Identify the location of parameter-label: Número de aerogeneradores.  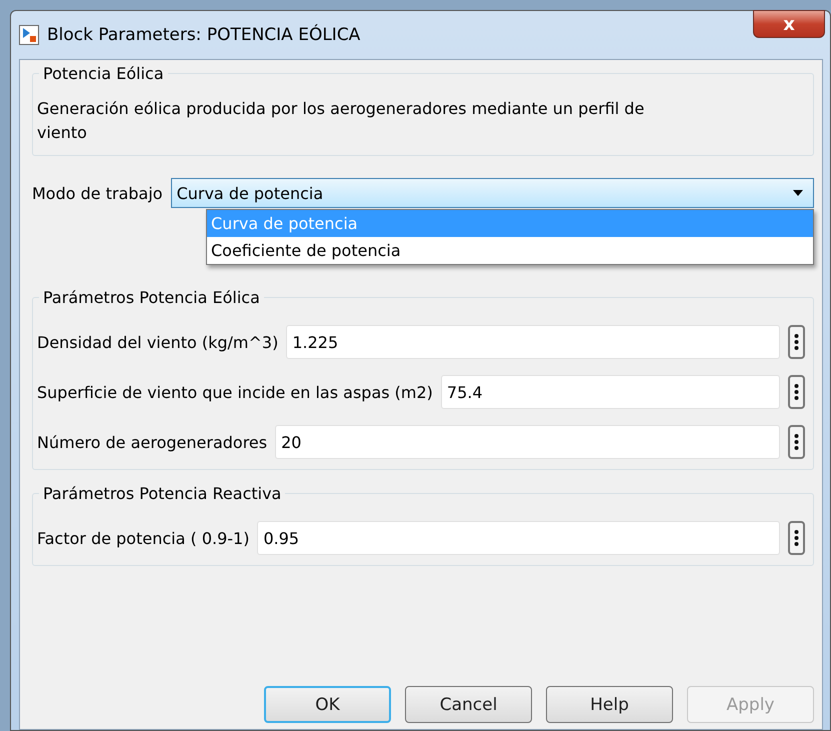
(152, 442).